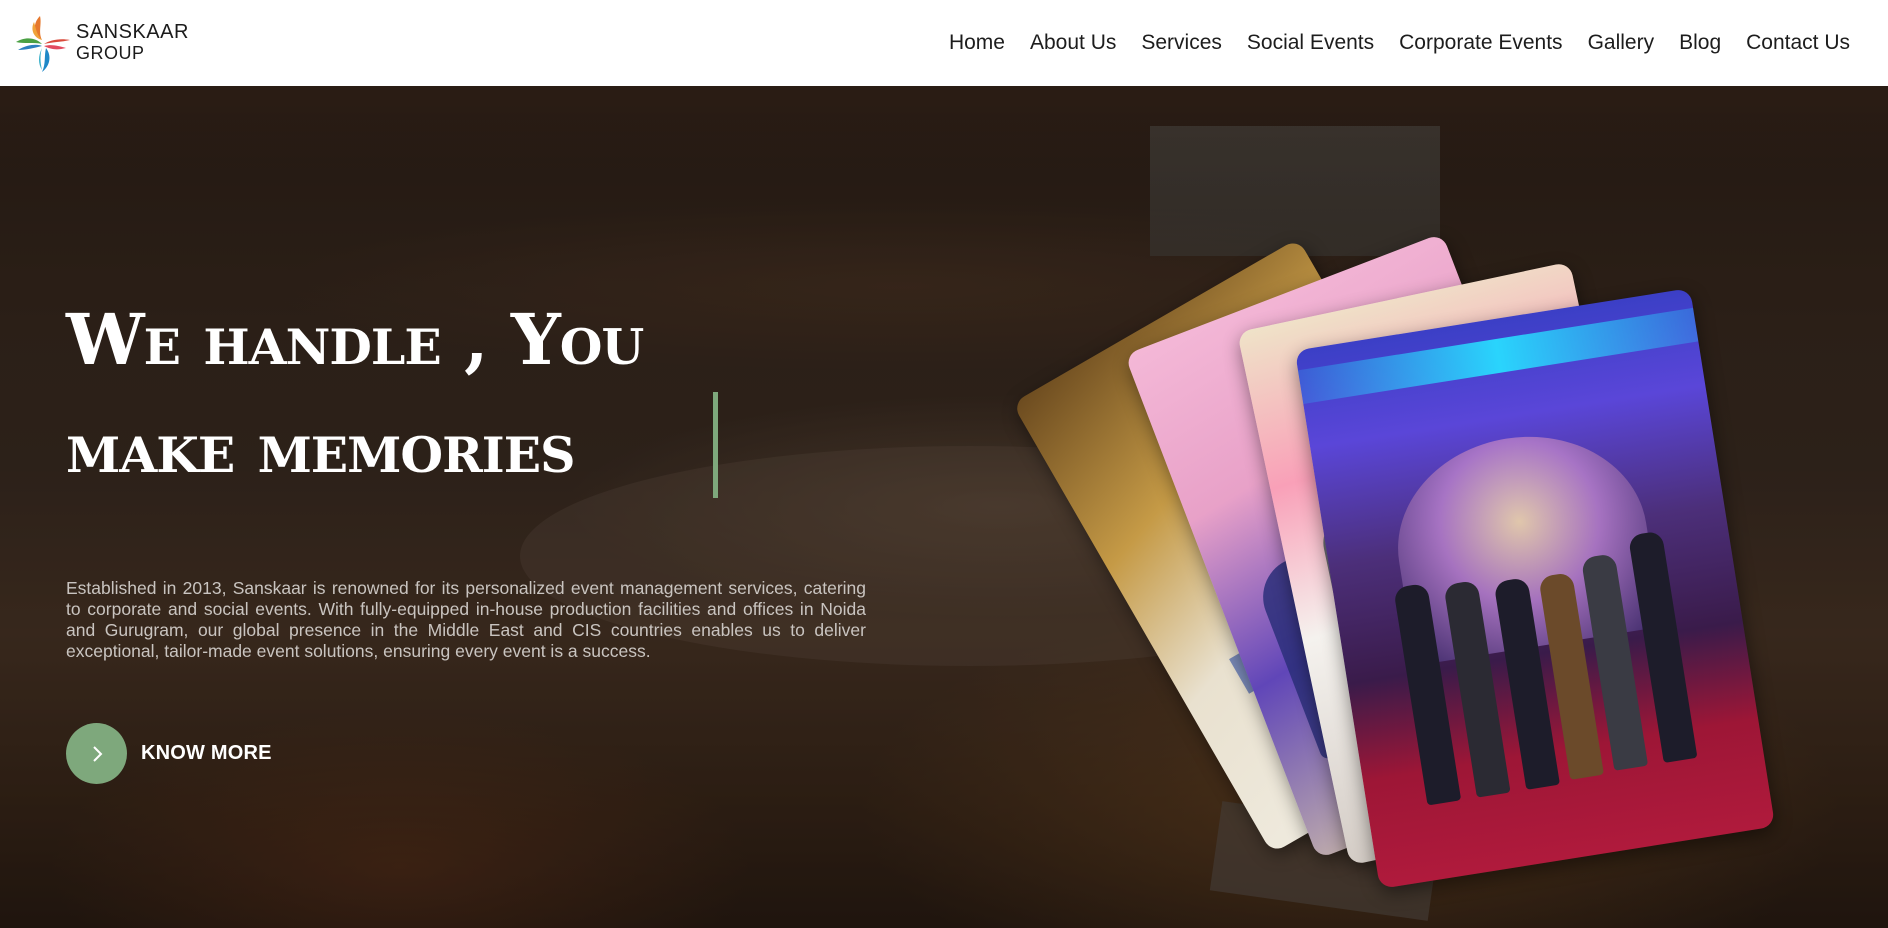 The height and width of the screenshot is (928, 1888). Describe the element at coordinates (110, 53) in the screenshot. I see `brand-name-line2: GROUP` at that location.